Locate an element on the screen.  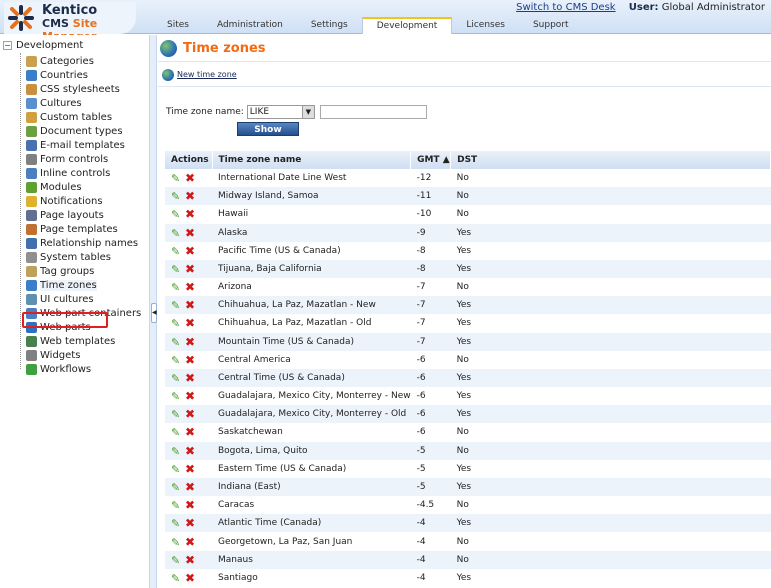
time-zone-name-input is located at coordinates (373, 112).